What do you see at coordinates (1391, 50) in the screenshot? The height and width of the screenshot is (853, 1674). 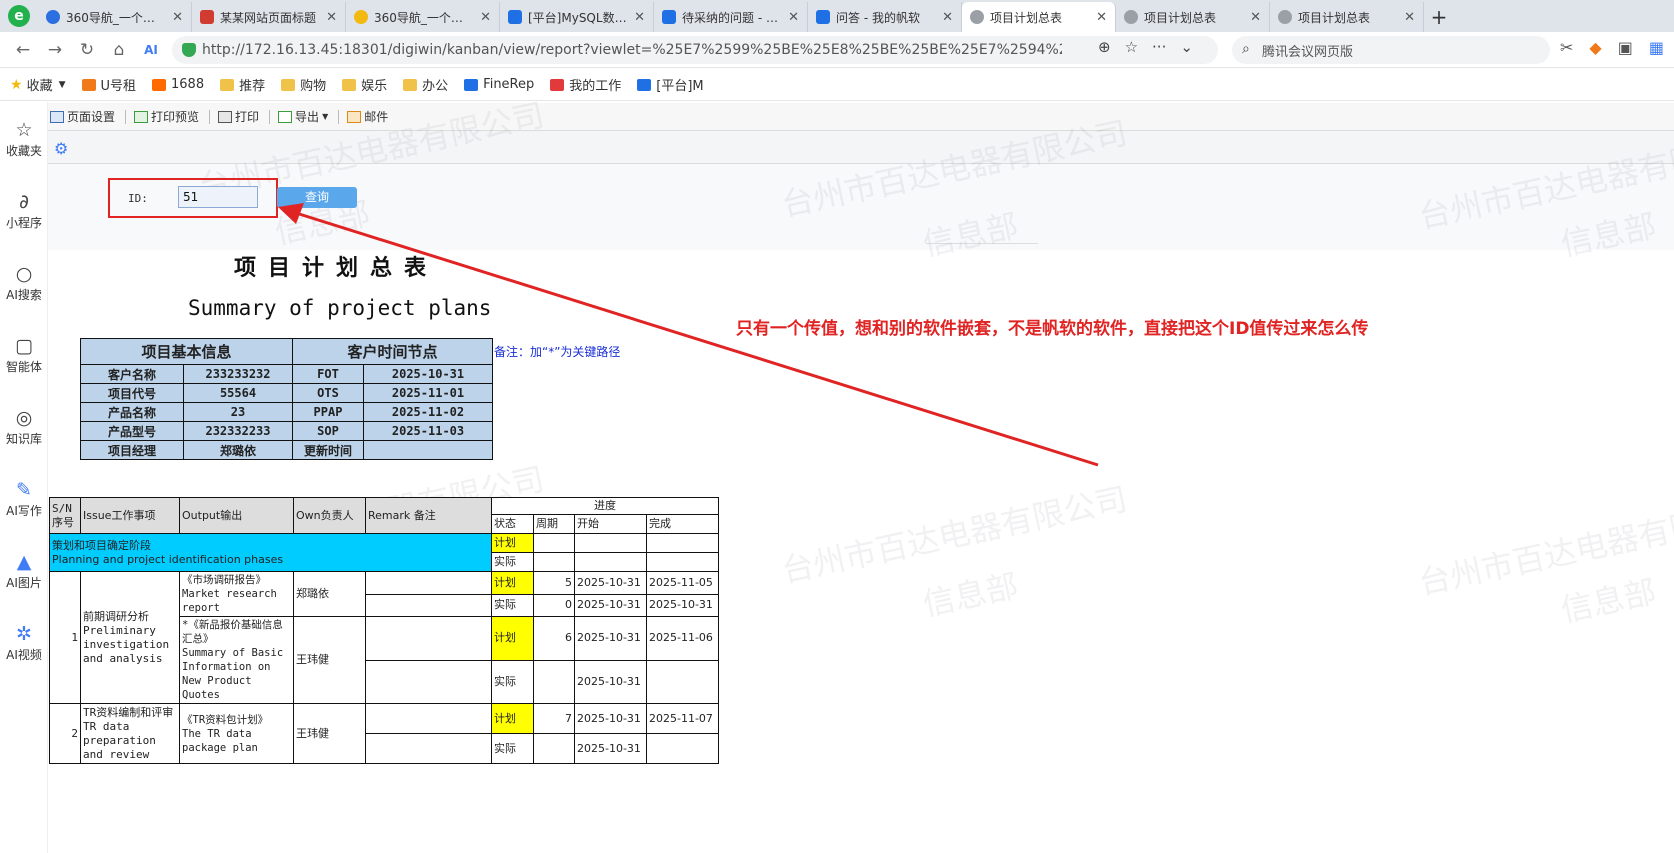 I see `search-input: ⌕ 腾讯会议网页版` at bounding box center [1391, 50].